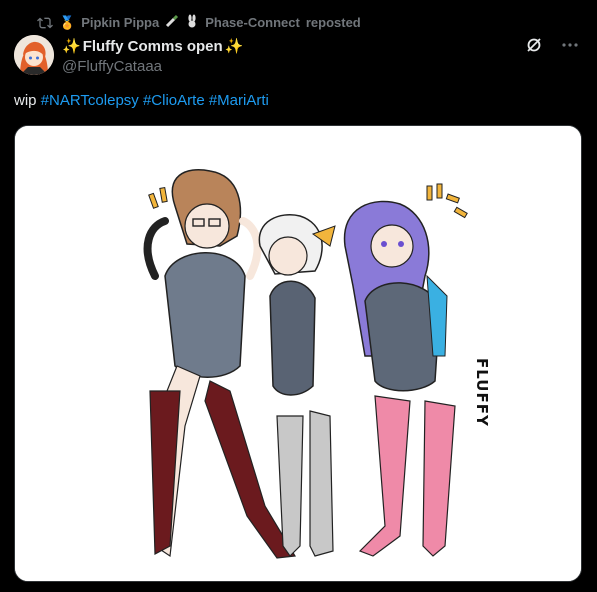  What do you see at coordinates (141, 100) in the screenshot?
I see `tweet-text: wip #NARTcolepsy #ClioArte #MariArti` at bounding box center [141, 100].